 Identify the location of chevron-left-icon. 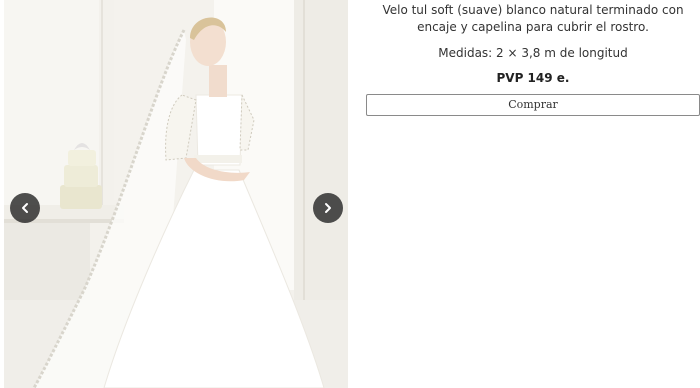
(25, 208).